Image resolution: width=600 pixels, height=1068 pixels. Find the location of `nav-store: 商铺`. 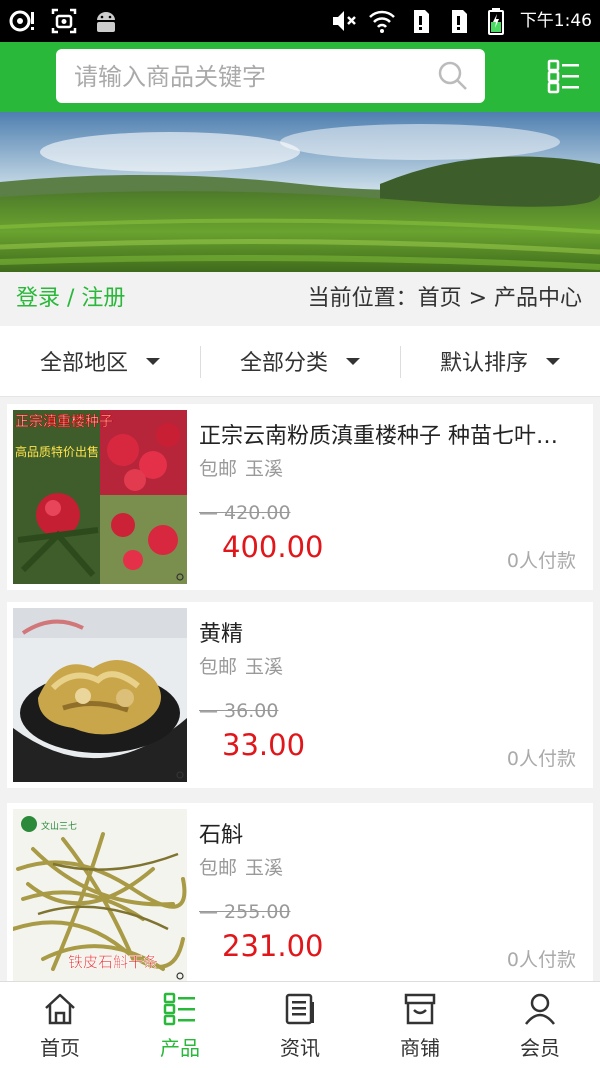

nav-store: 商铺 is located at coordinates (420, 1025).